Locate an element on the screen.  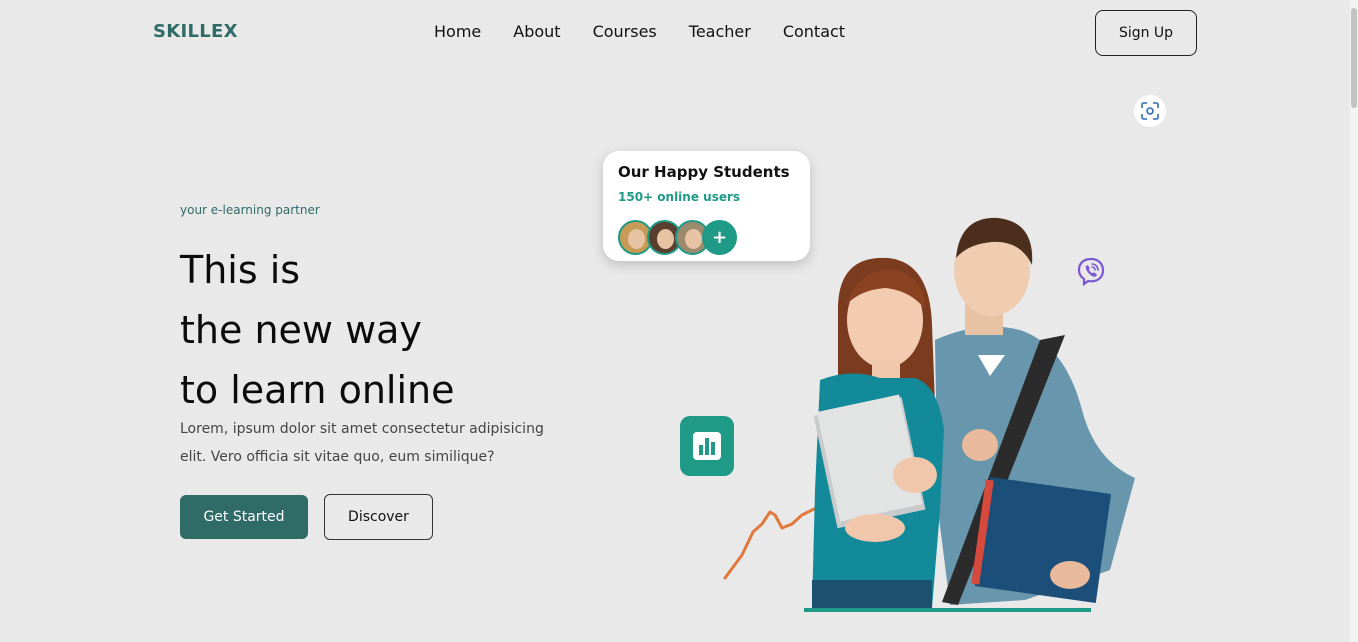
get-started-button: Get Started is located at coordinates (244, 517).